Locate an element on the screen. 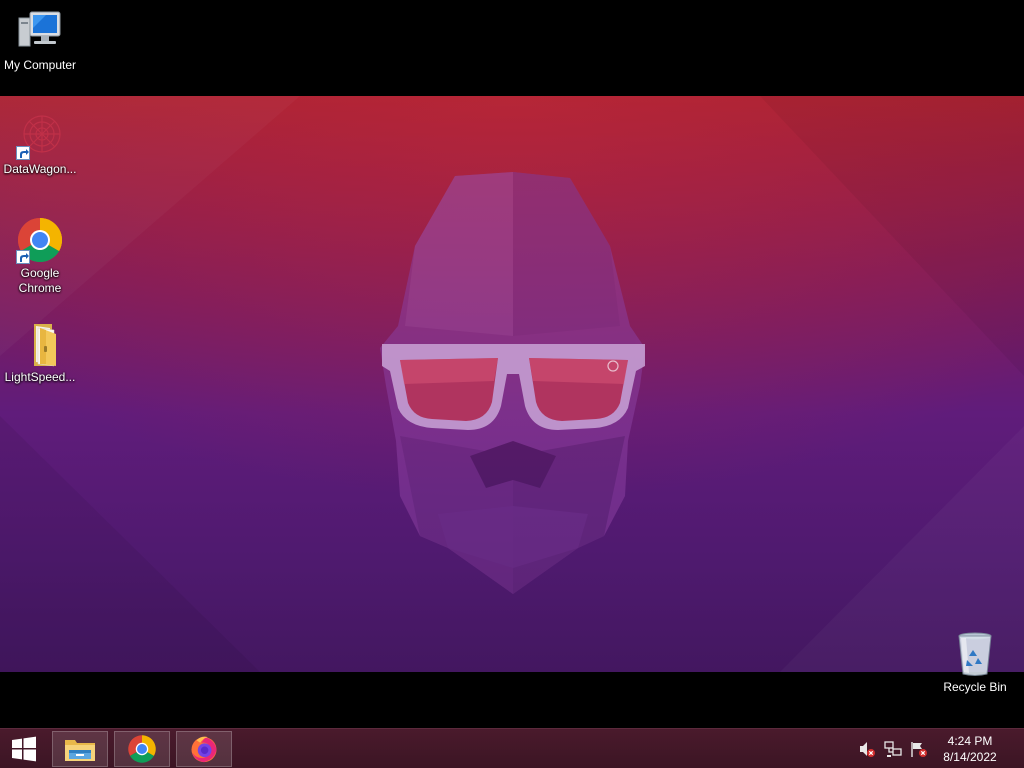 This screenshot has height=768, width=1024. file-explorer-icon is located at coordinates (80, 750).